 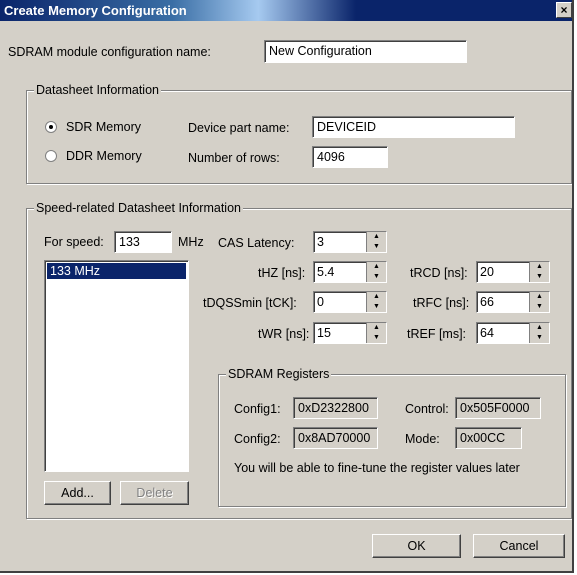 What do you see at coordinates (282, 273) in the screenshot?
I see `thz-label: tHZ [ns]:` at bounding box center [282, 273].